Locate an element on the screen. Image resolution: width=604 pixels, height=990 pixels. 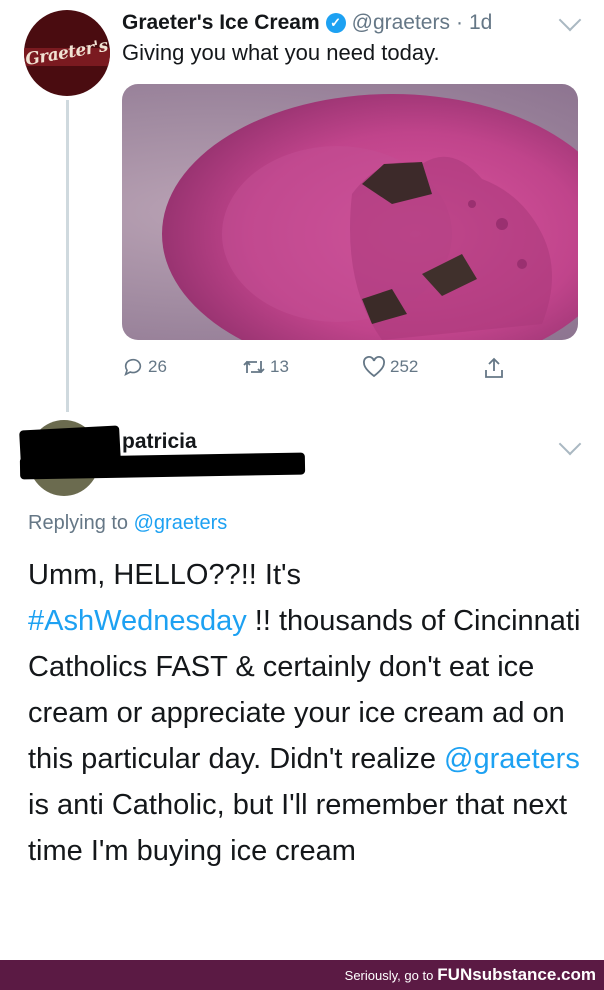
share-action is located at coordinates (494, 368).